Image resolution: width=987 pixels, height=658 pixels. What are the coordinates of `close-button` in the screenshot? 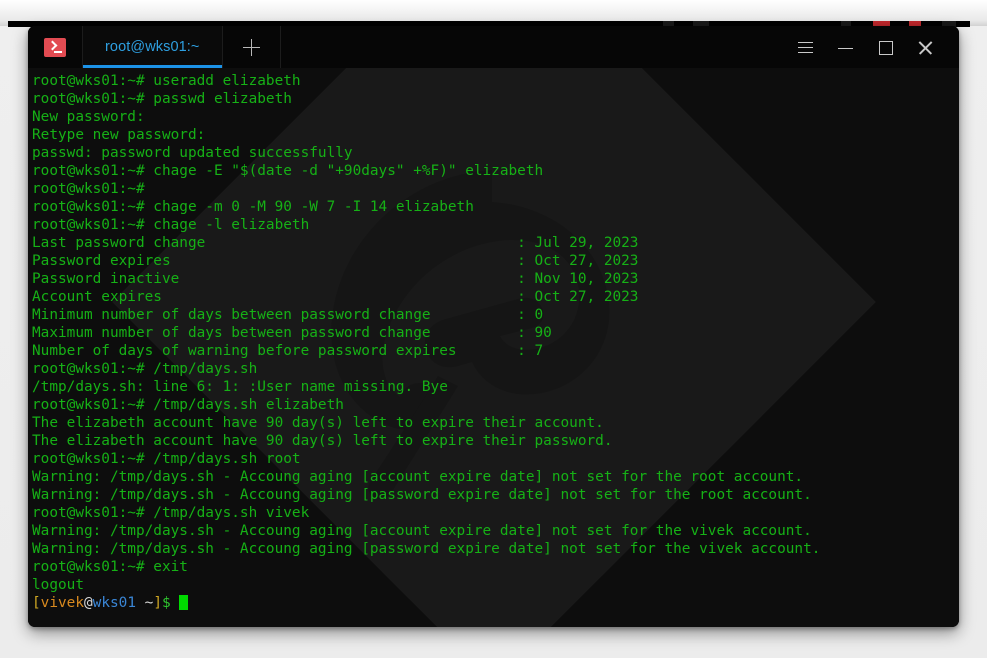 It's located at (925, 47).